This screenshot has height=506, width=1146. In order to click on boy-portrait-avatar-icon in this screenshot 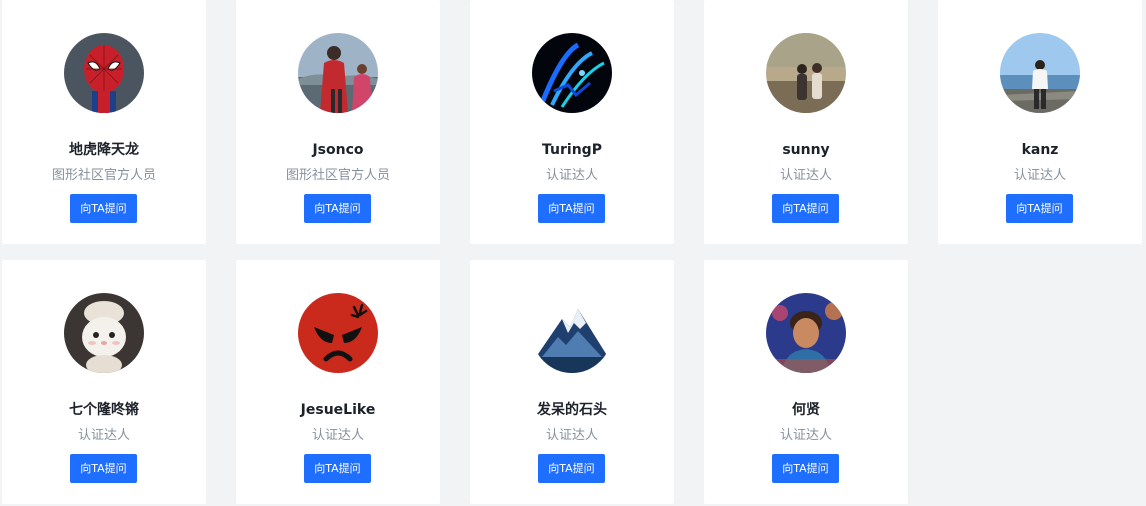, I will do `click(806, 333)`.